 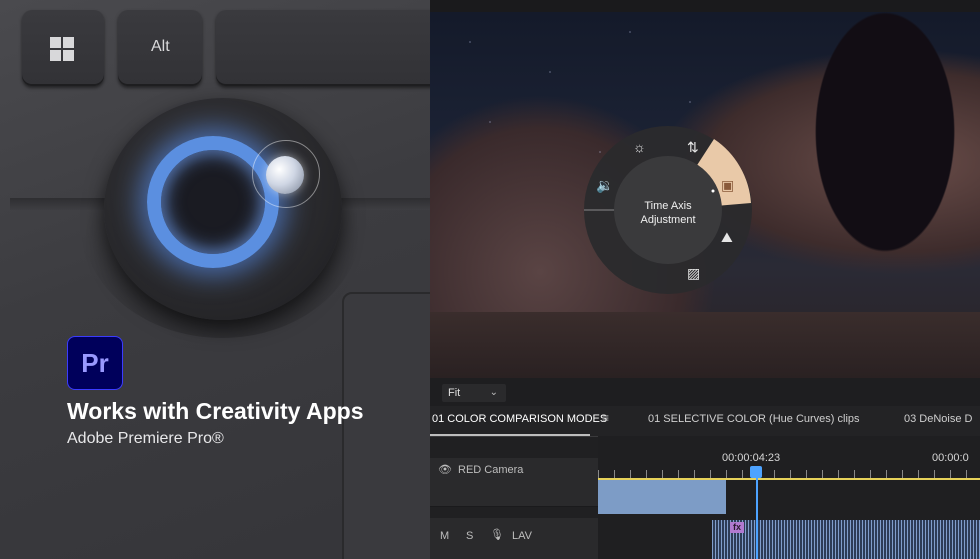 I want to click on video-track-header: 👁 RED Camera, so click(x=514, y=482).